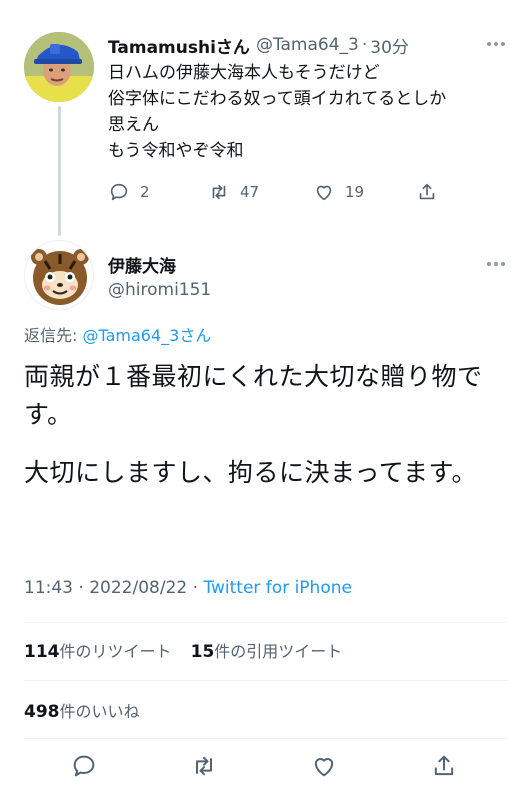  I want to click on tweet-paragraph: 両親が１番最初にくれた大切な贈り物です。, so click(253, 395).